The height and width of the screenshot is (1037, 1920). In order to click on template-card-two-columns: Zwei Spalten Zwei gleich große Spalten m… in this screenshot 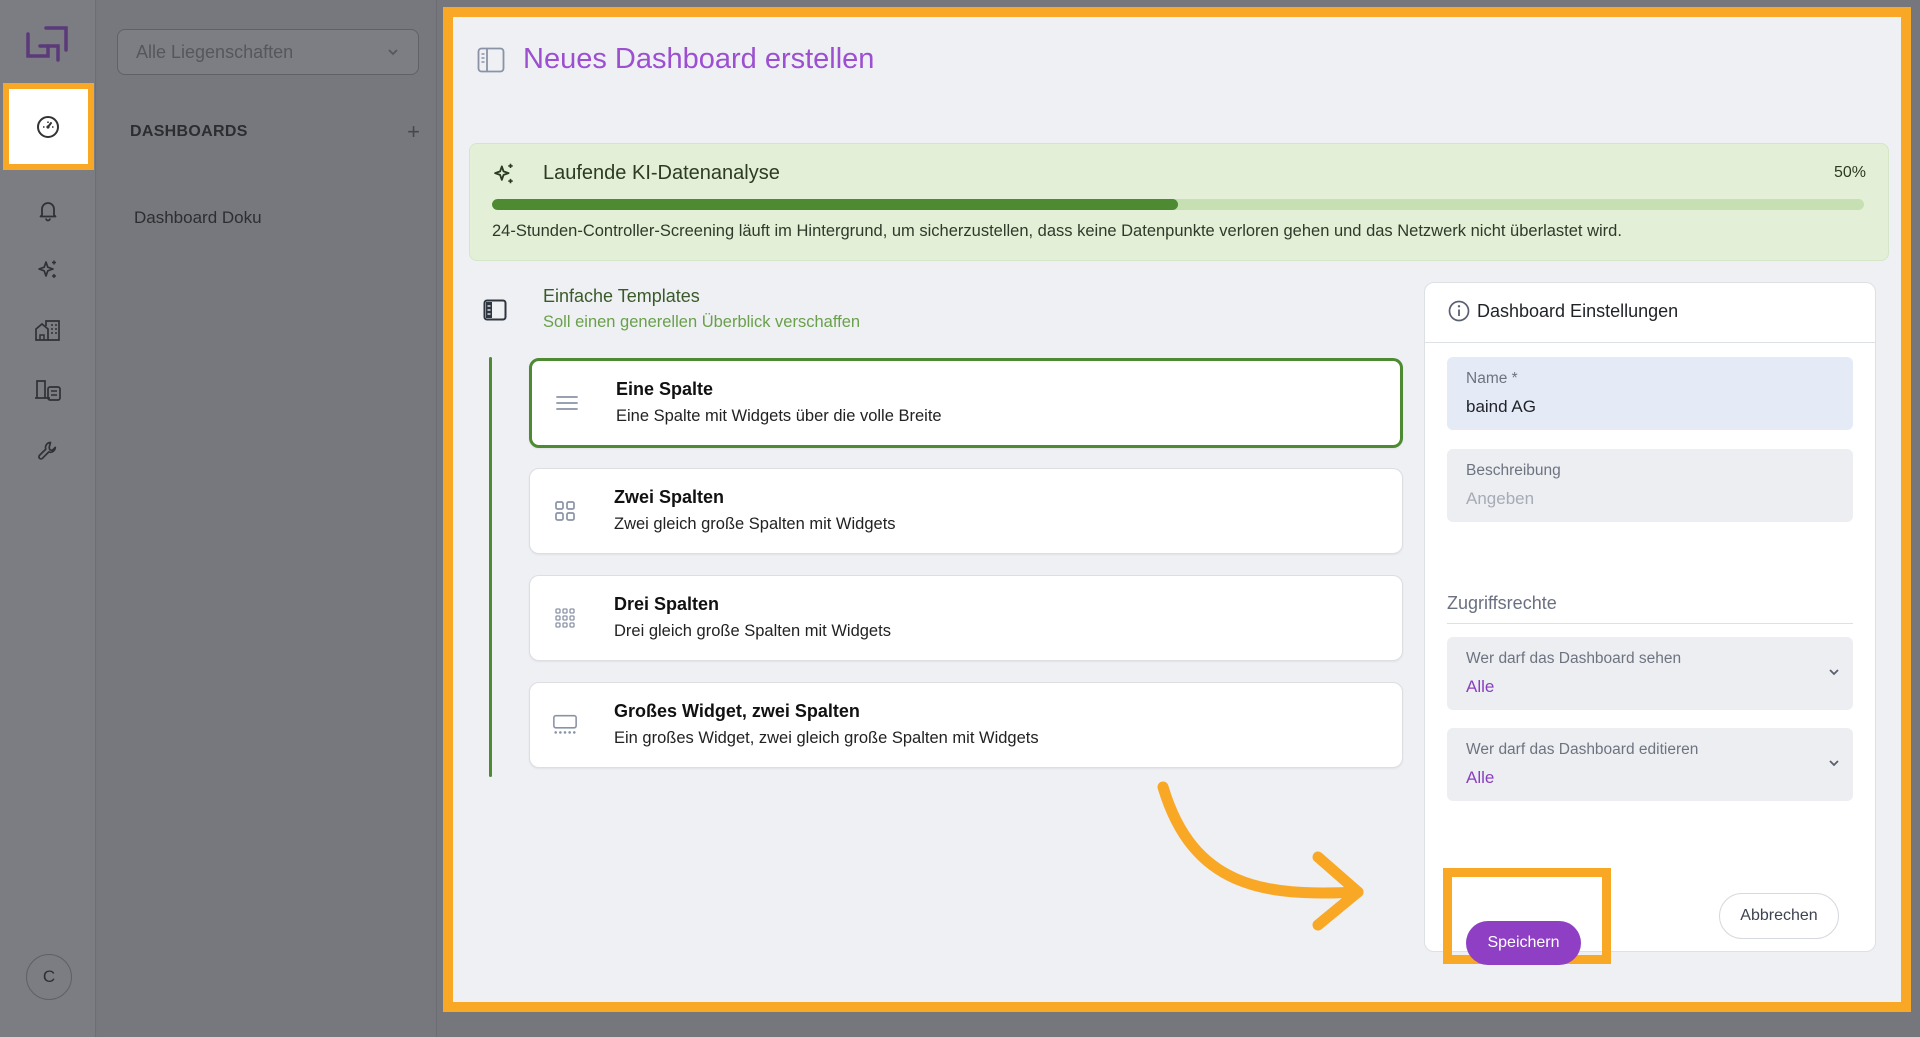, I will do `click(966, 511)`.